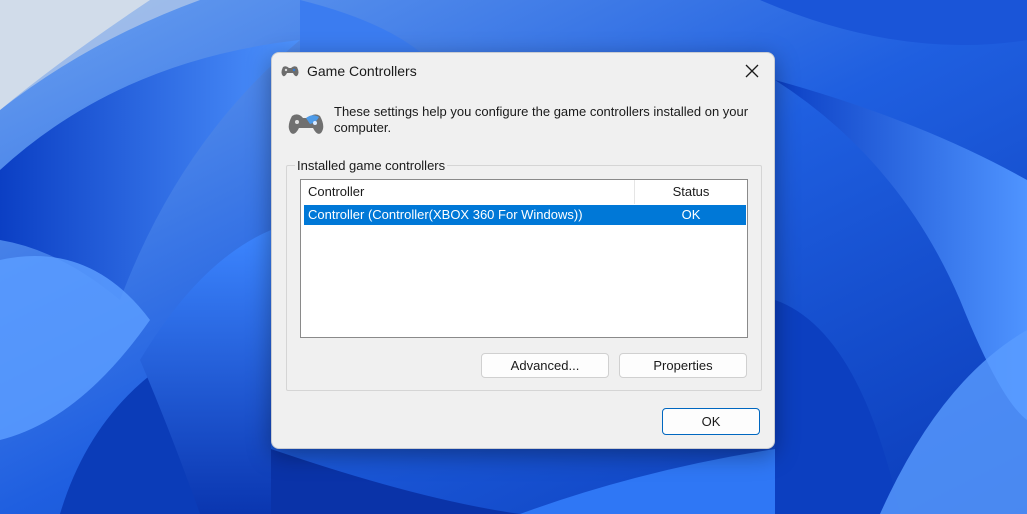  Describe the element at coordinates (691, 214) in the screenshot. I see `controller-status: OK` at that location.